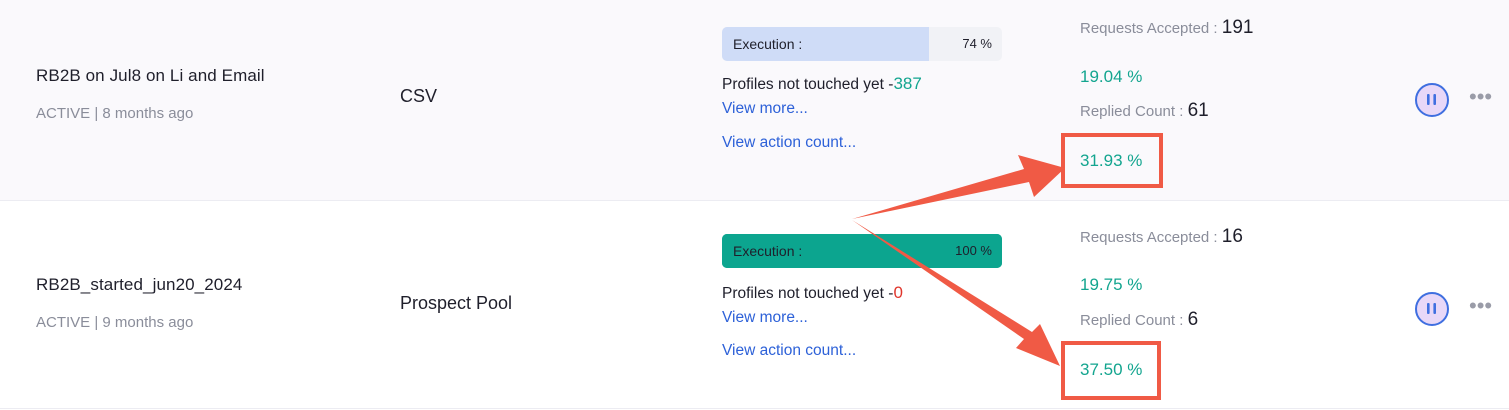  I want to click on profiles-not-touched: Profiles not touched yet -387, so click(822, 84).